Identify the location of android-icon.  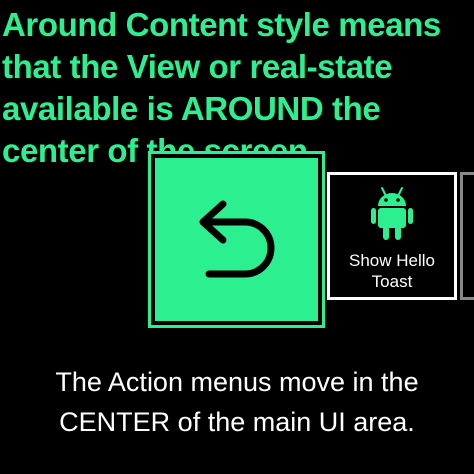
(392, 214).